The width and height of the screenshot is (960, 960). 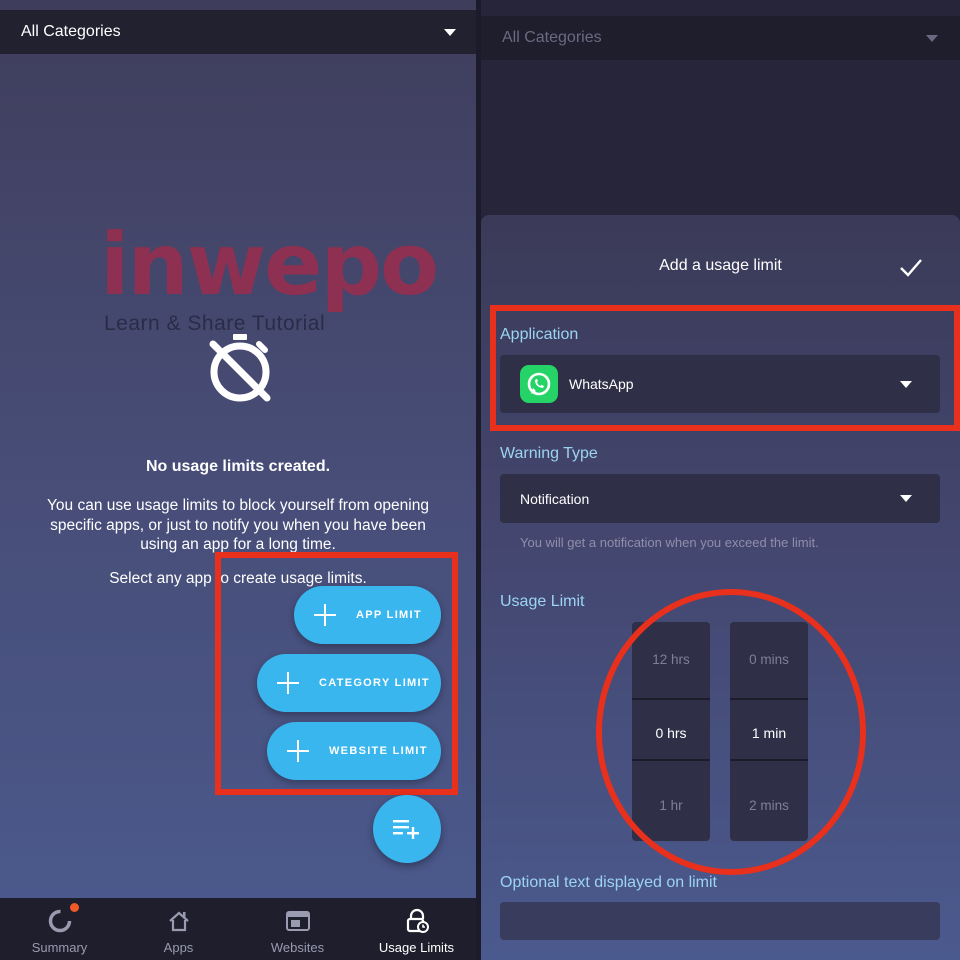 What do you see at coordinates (416, 947) in the screenshot?
I see `nav-usage-limits-label: Usage Limits` at bounding box center [416, 947].